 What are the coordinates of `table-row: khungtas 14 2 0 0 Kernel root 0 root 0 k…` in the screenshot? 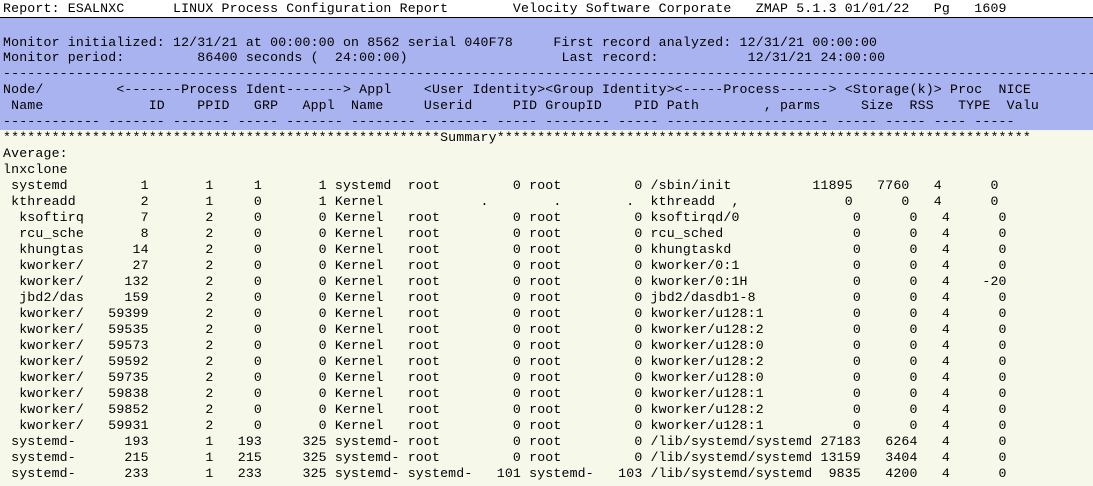 It's located at (505, 249).